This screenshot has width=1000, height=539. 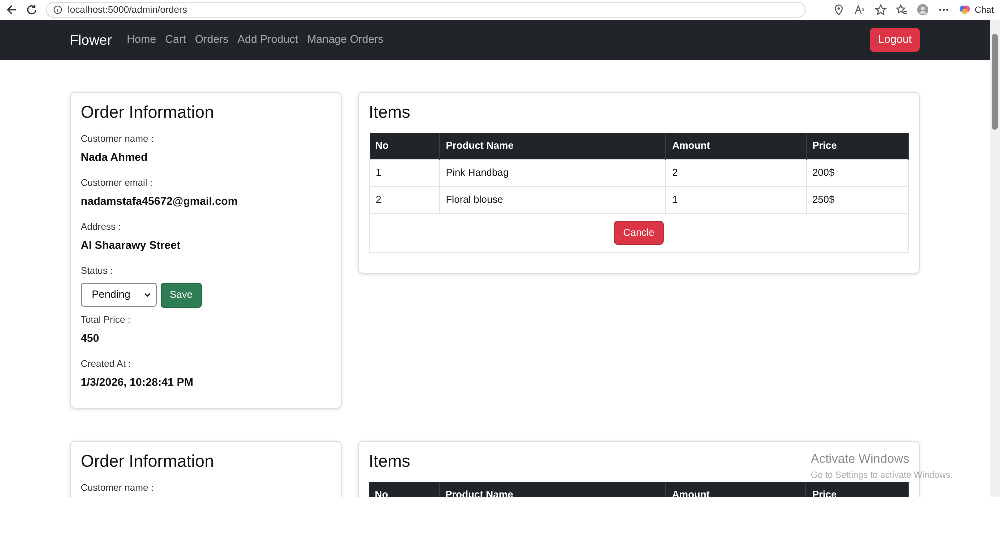 I want to click on field-label: Total Price :, so click(x=106, y=321).